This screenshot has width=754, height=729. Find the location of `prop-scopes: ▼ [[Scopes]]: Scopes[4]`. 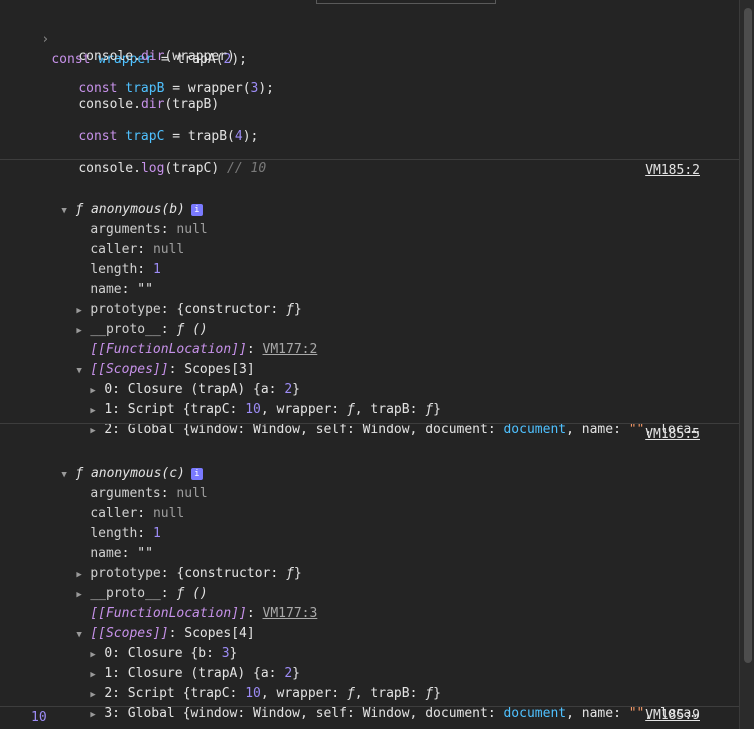

prop-scopes: ▼ [[Scopes]]: Scopes[4] is located at coordinates (149, 622).